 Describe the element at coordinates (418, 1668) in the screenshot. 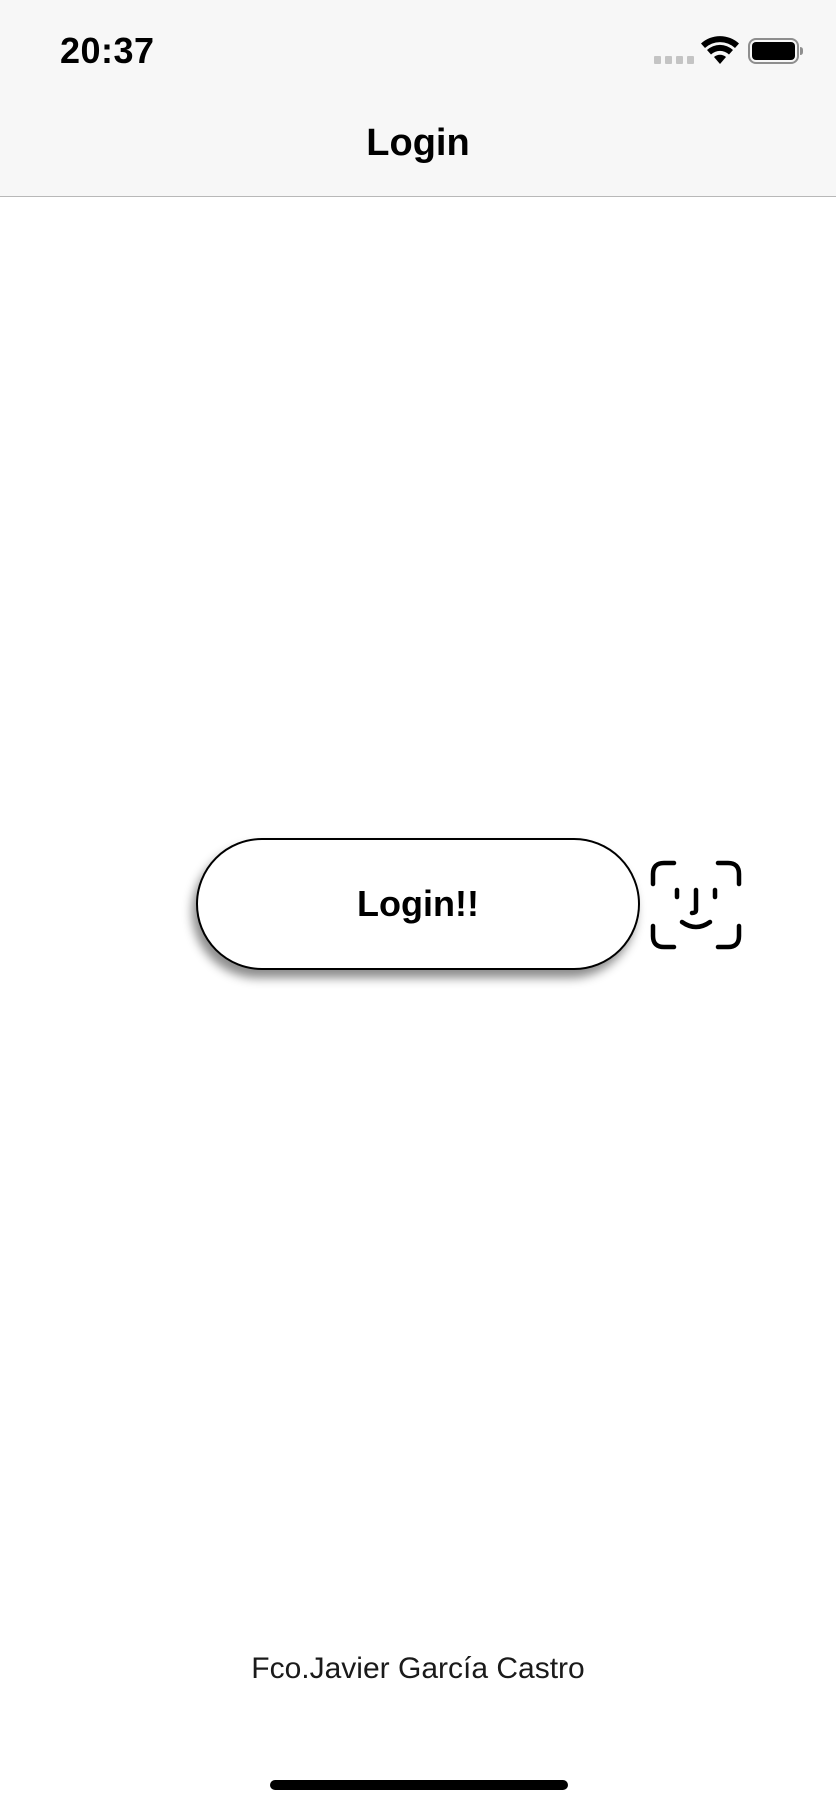

I see `author-credit: Fco.Javier García Castro` at that location.